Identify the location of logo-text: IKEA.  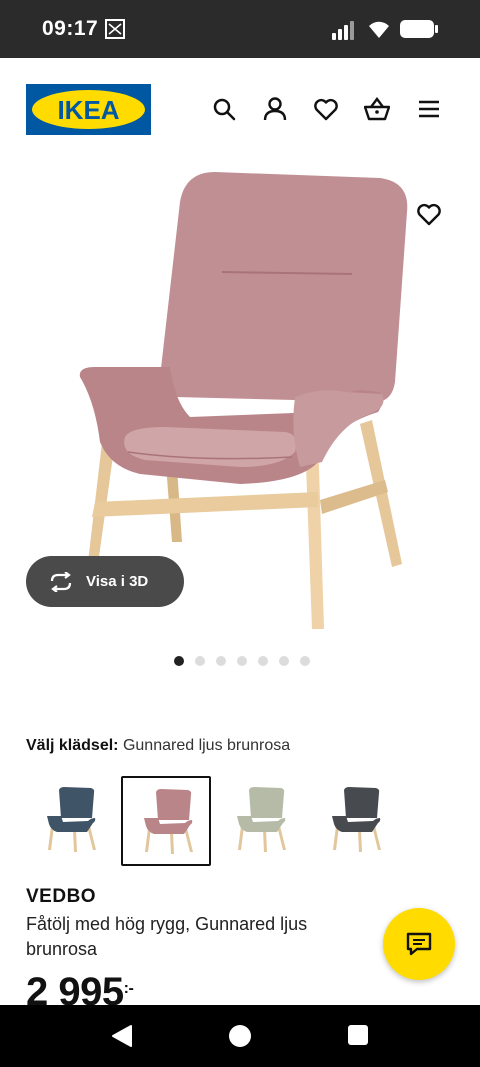
(88, 110).